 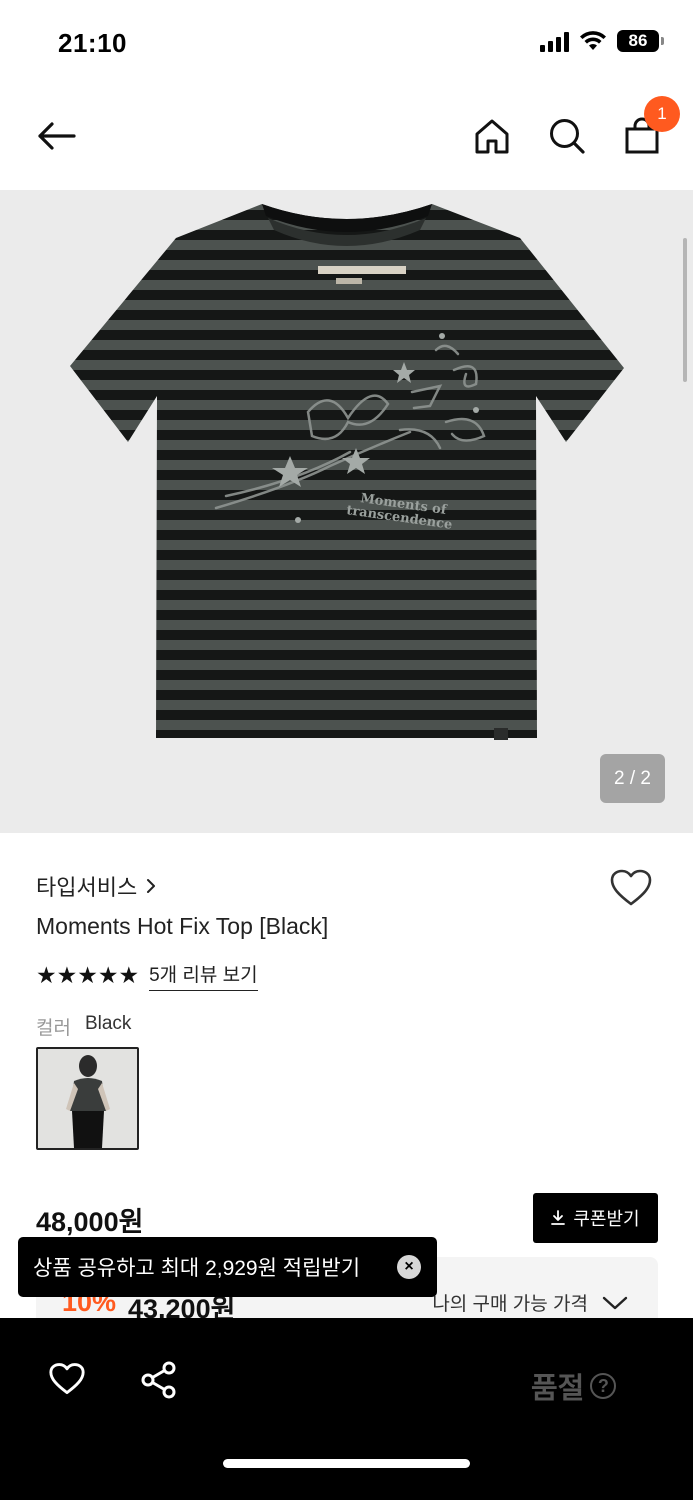 What do you see at coordinates (90, 1222) in the screenshot?
I see `original-price: 48,000원` at bounding box center [90, 1222].